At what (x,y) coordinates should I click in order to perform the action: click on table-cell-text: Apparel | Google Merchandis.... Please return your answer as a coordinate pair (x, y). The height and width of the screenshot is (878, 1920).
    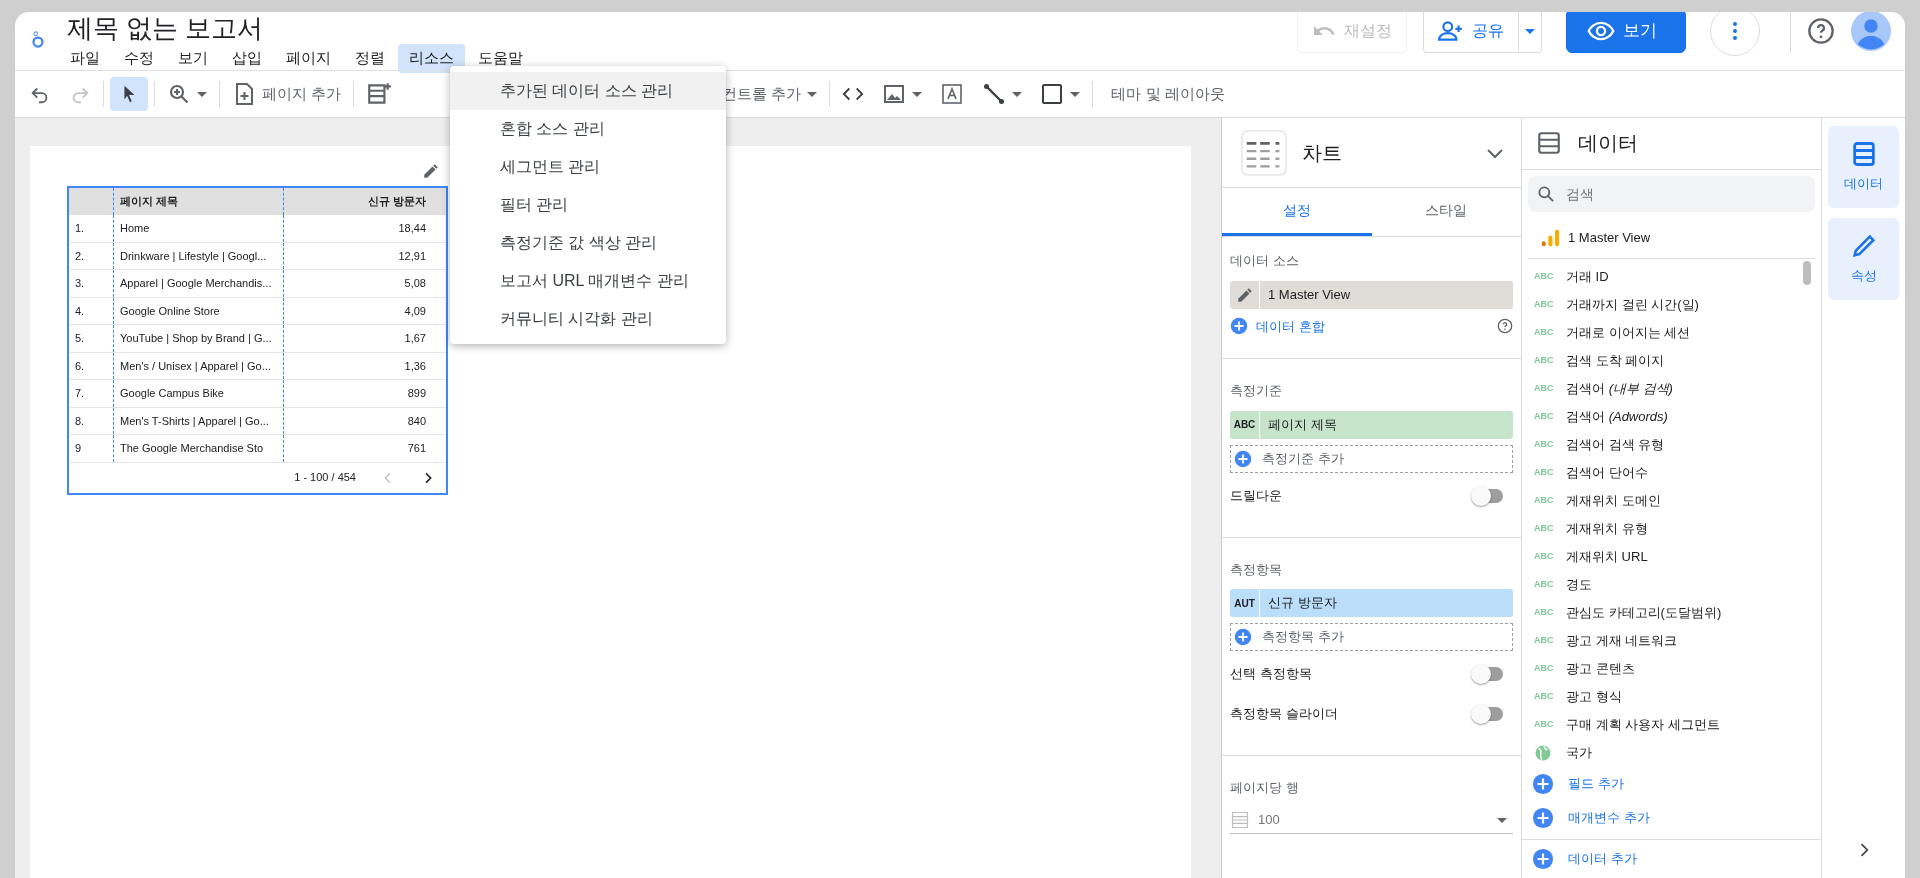
    Looking at the image, I should click on (196, 283).